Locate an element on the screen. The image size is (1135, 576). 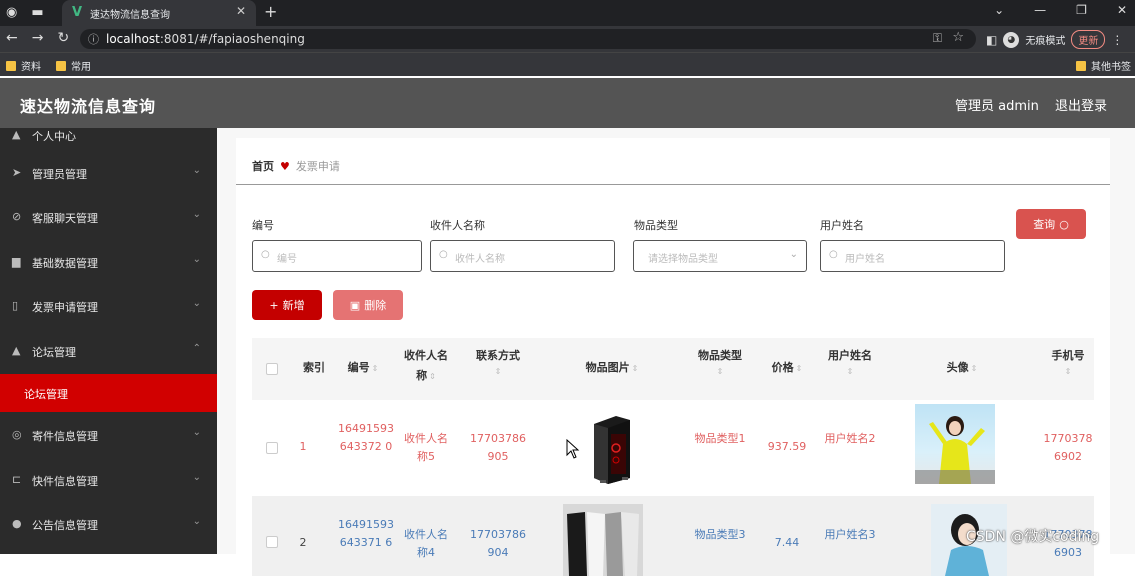
cell-recipient: 收件人名称4 is located at coordinates (426, 543).